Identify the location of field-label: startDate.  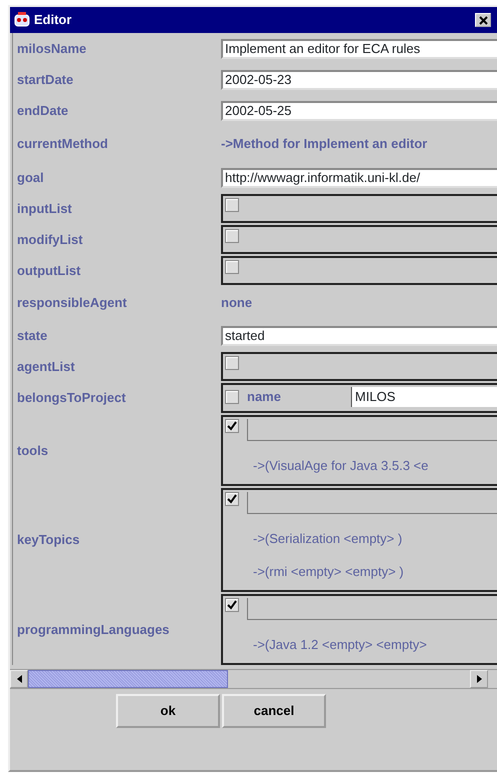
(45, 79).